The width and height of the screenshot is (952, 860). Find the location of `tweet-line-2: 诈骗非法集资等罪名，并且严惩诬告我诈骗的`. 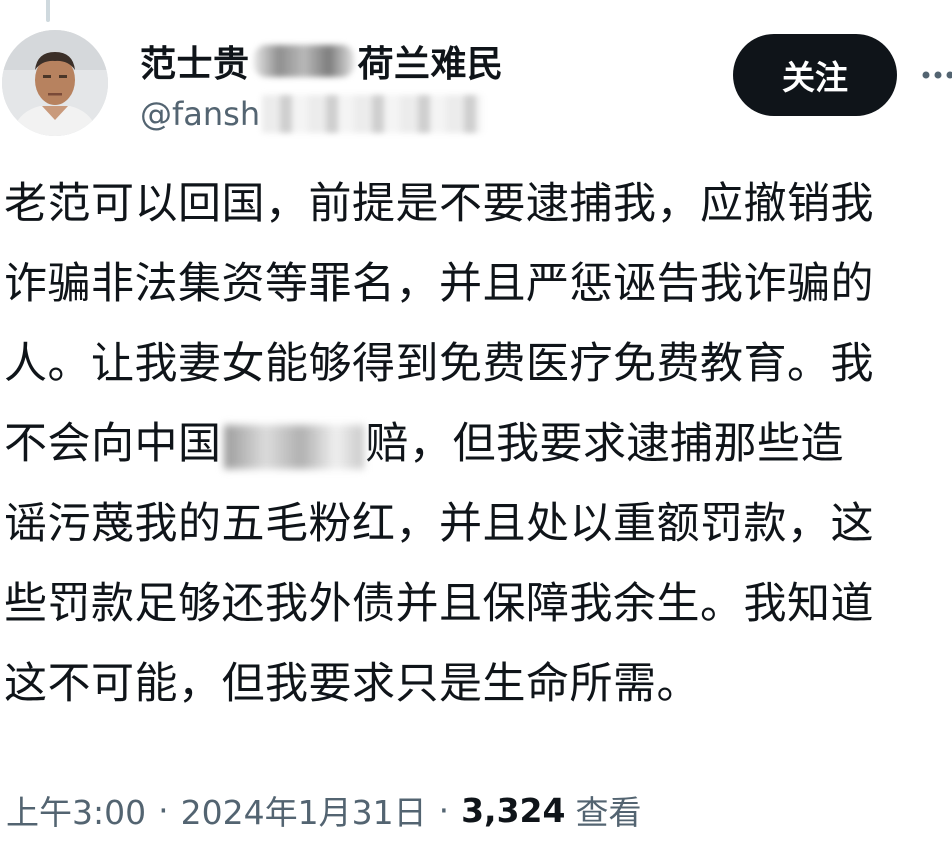

tweet-line-2: 诈骗非法集资等罪名，并且严惩诬告我诈骗的 is located at coordinates (439, 284).